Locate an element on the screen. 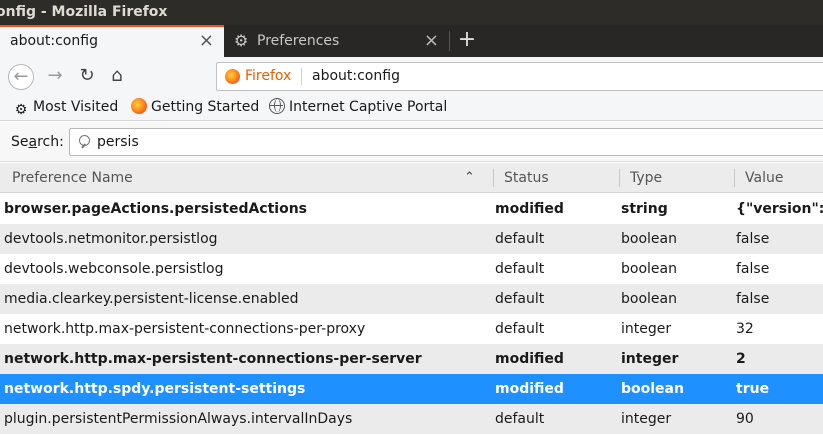 This screenshot has width=823, height=436. value-cell: 90 is located at coordinates (745, 419).